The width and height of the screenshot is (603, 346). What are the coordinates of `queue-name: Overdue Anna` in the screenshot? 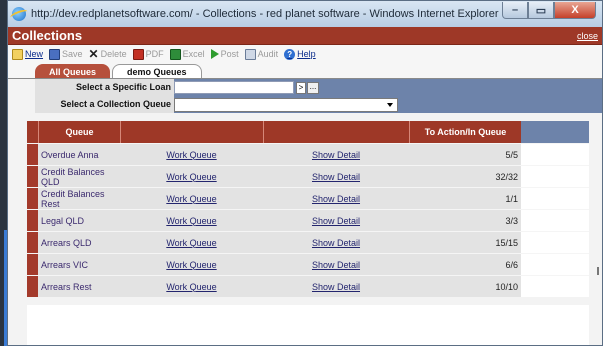 It's located at (70, 154).